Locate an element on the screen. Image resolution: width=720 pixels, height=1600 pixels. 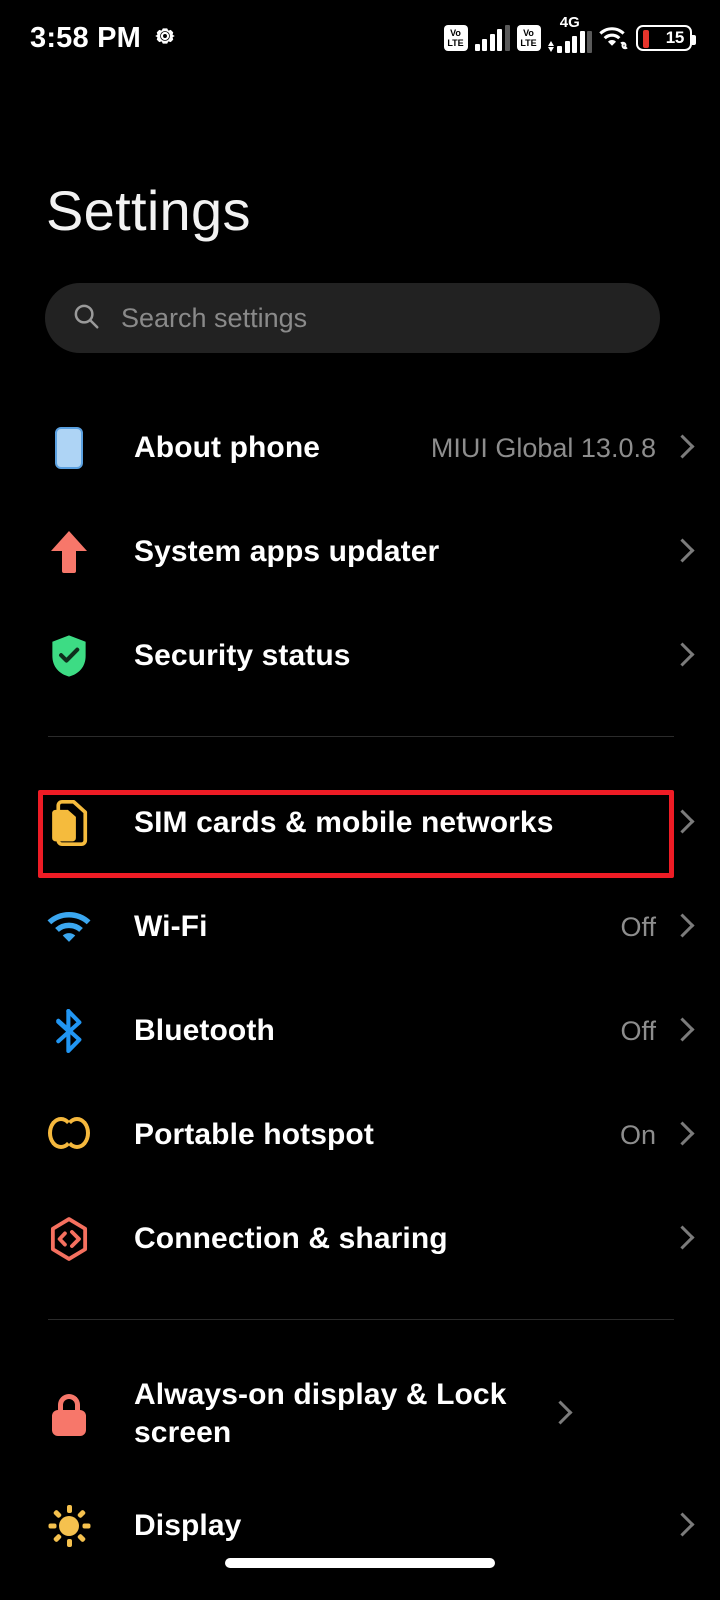
battery-percent-label: 15 is located at coordinates (675, 37).